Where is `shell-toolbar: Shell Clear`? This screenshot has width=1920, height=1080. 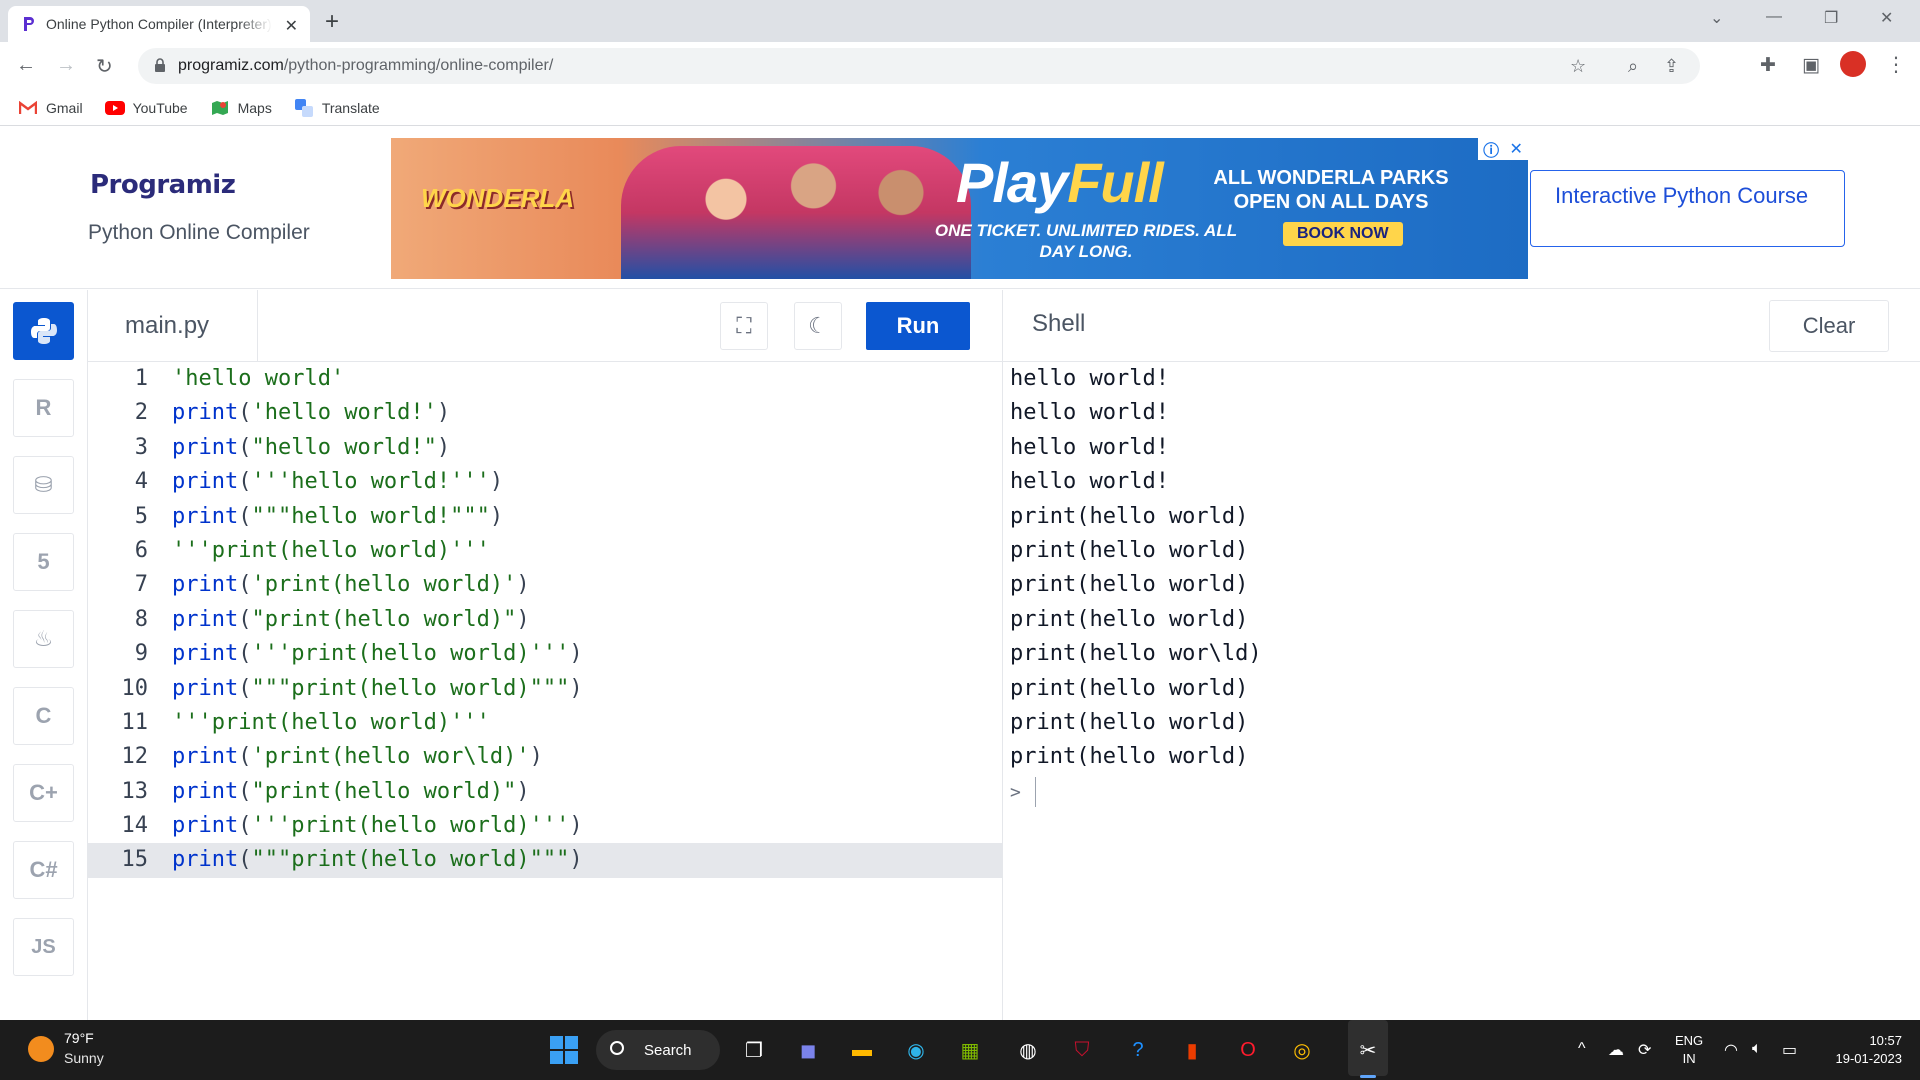
shell-toolbar: Shell Clear is located at coordinates (1461, 326).